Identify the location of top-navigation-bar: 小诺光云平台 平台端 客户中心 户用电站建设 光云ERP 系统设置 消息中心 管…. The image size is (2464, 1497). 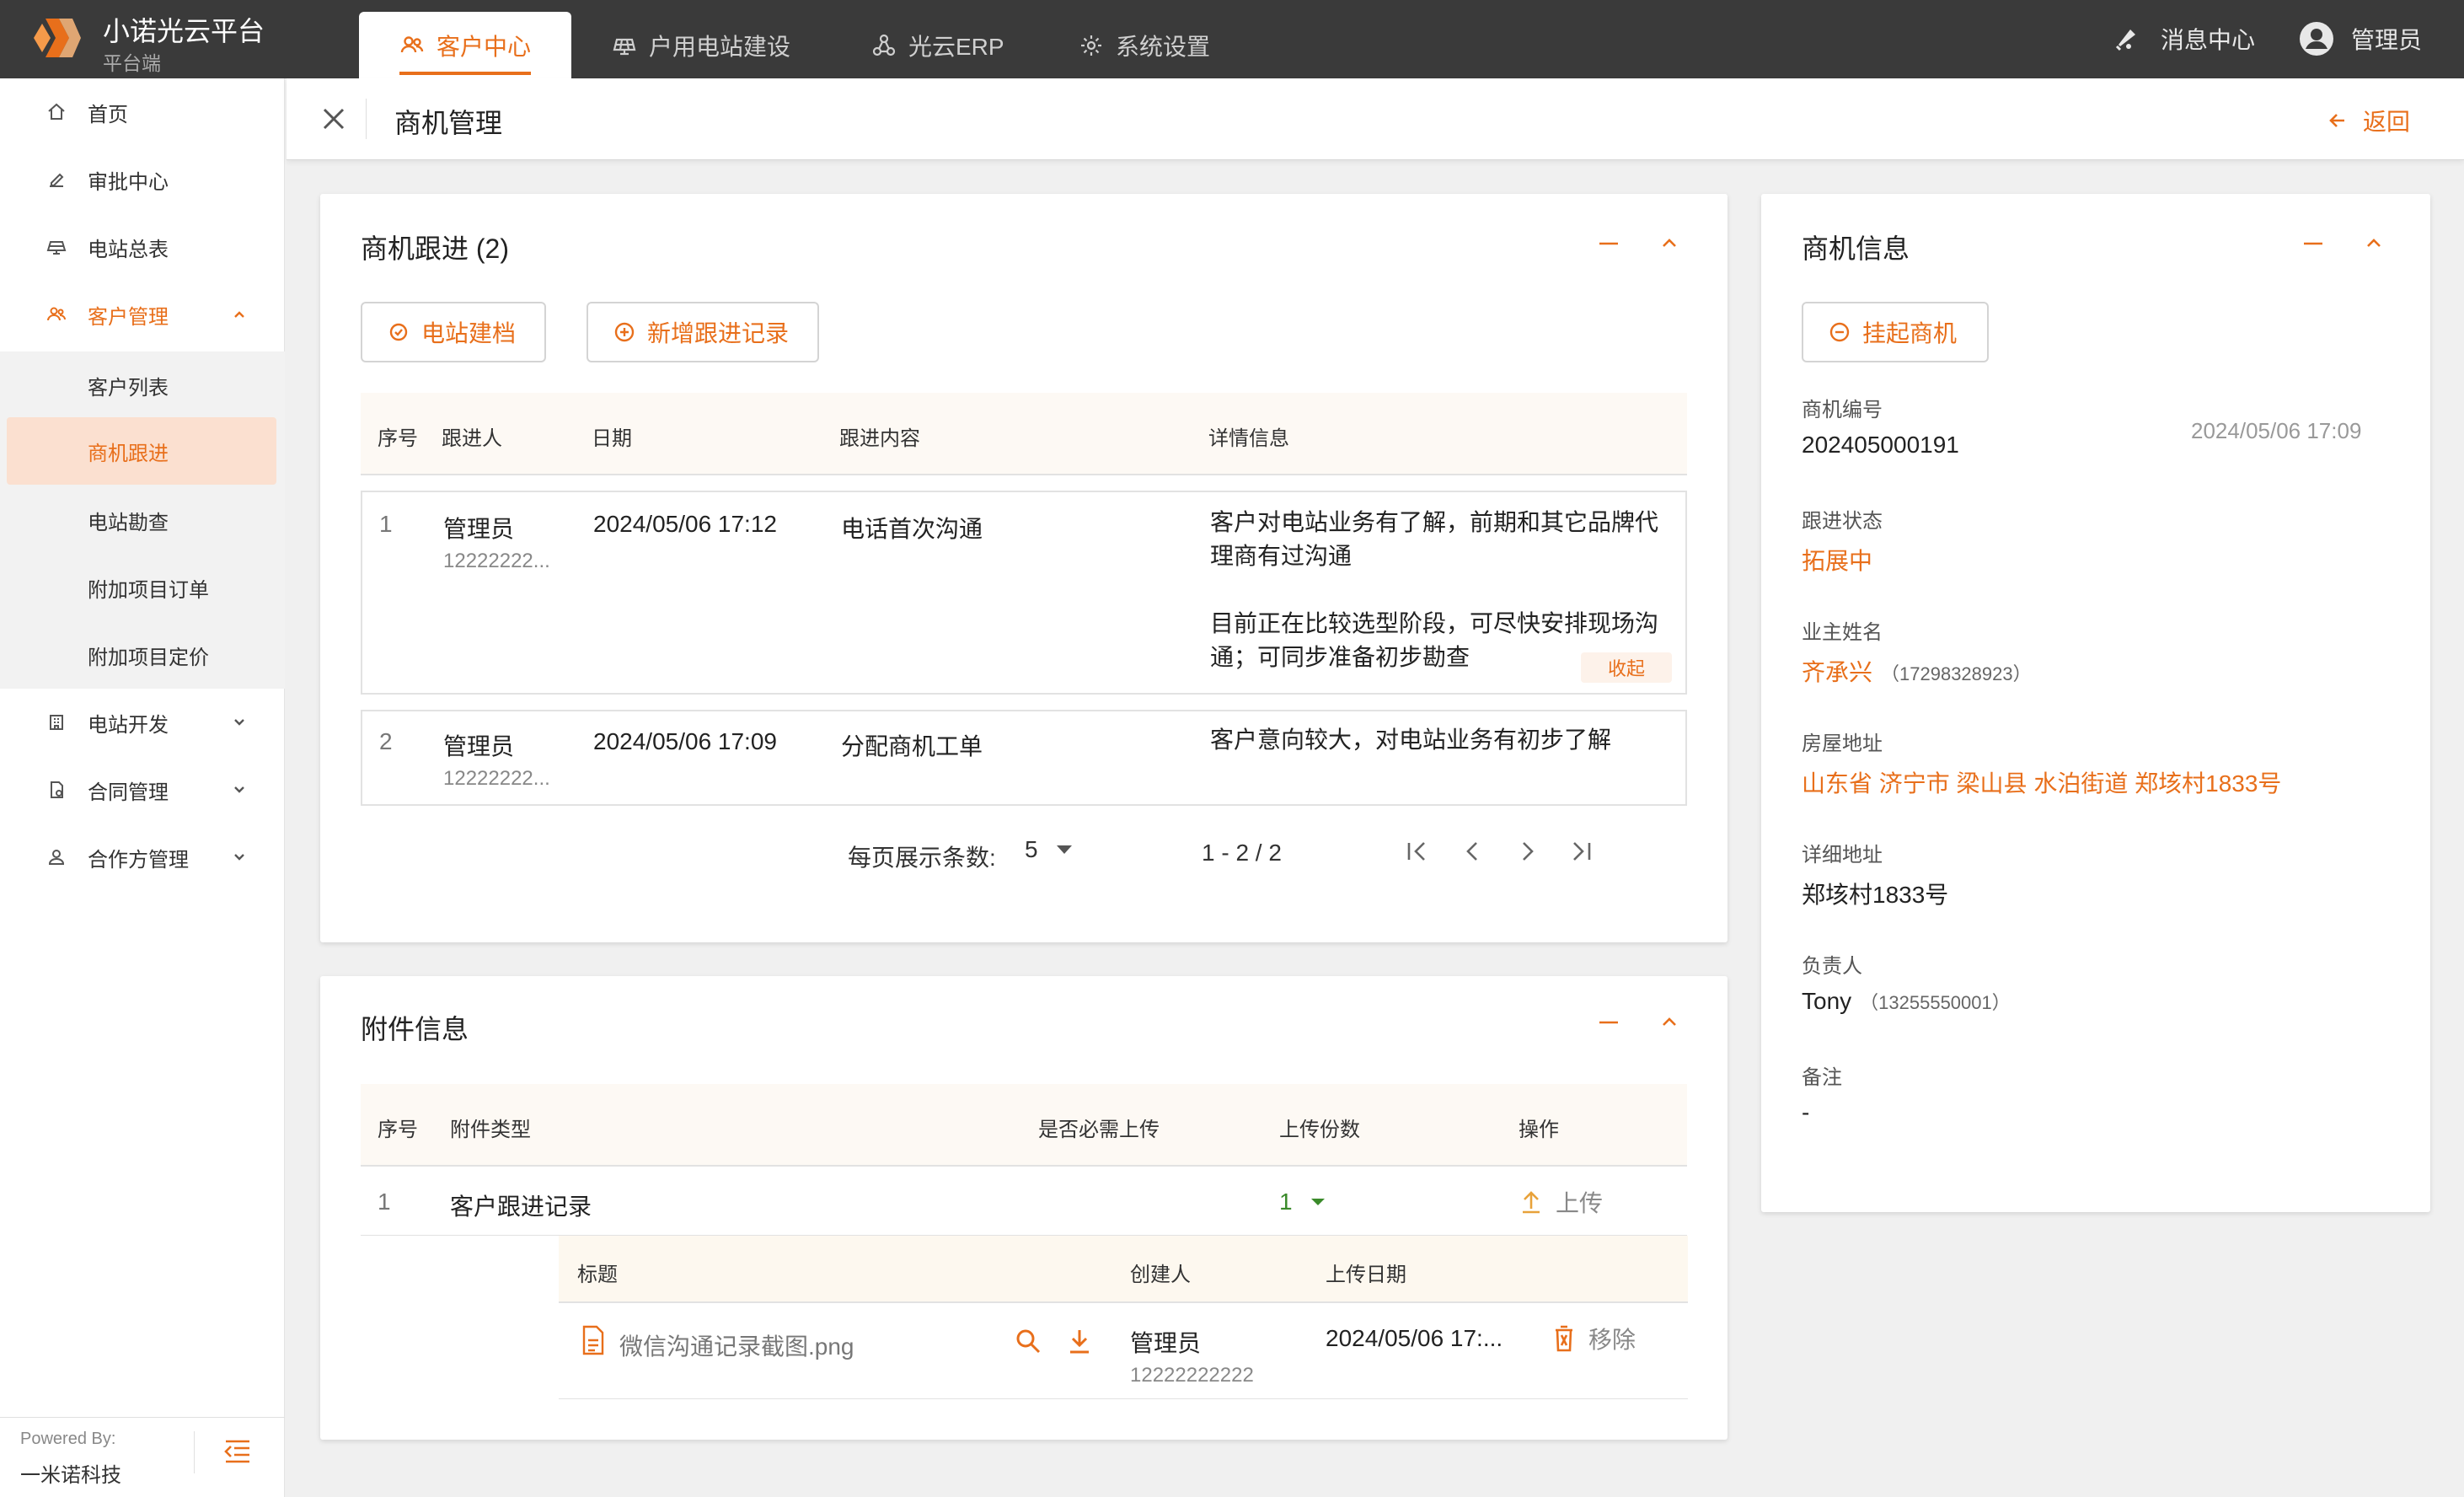
(1232, 39).